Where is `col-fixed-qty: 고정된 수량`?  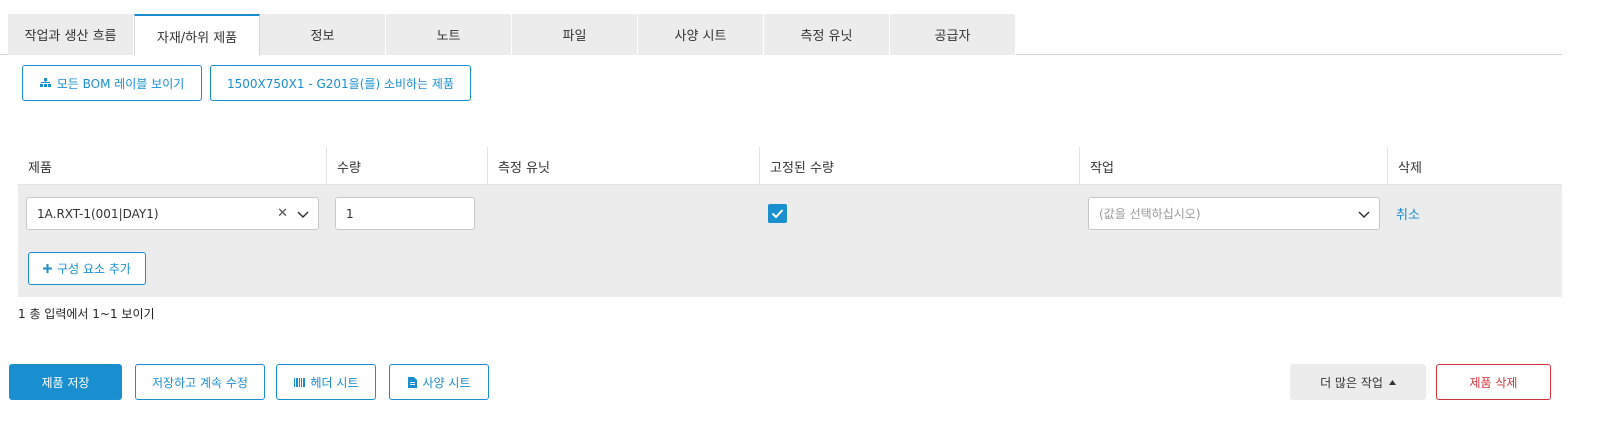
col-fixed-qty: 고정된 수량 is located at coordinates (920, 166).